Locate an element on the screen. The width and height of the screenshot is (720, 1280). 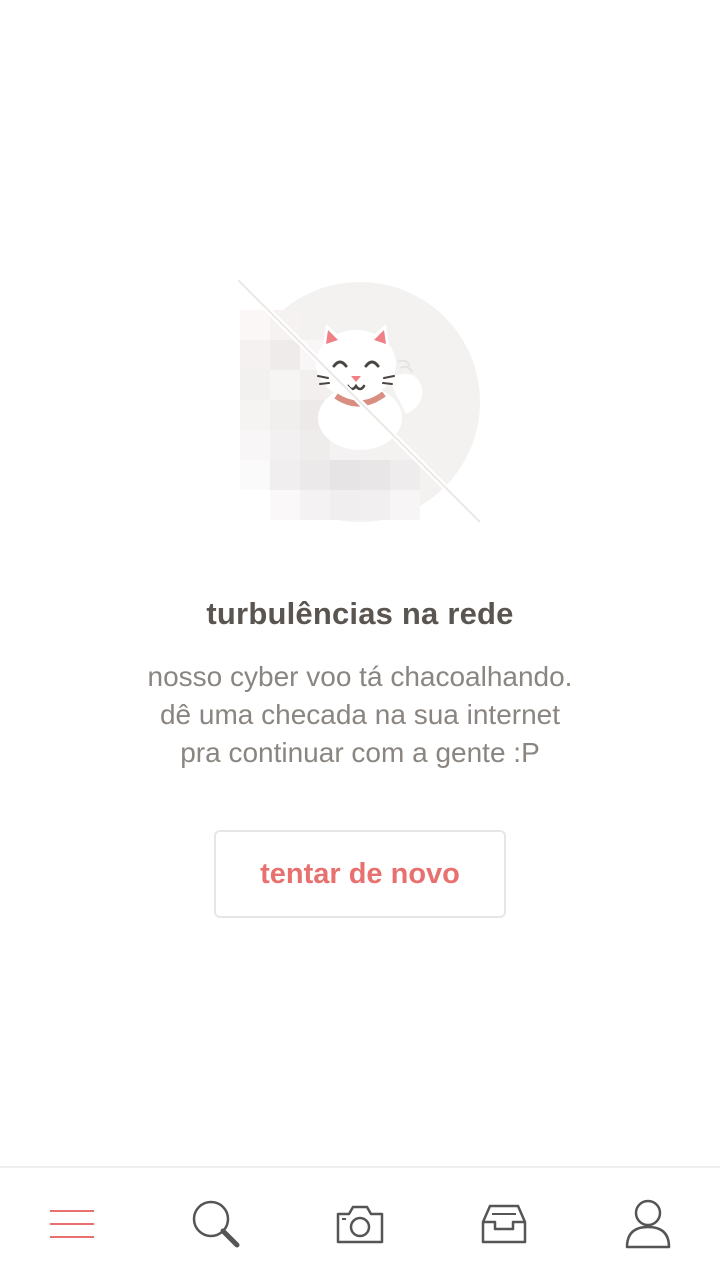
search-icon is located at coordinates (216, 1224).